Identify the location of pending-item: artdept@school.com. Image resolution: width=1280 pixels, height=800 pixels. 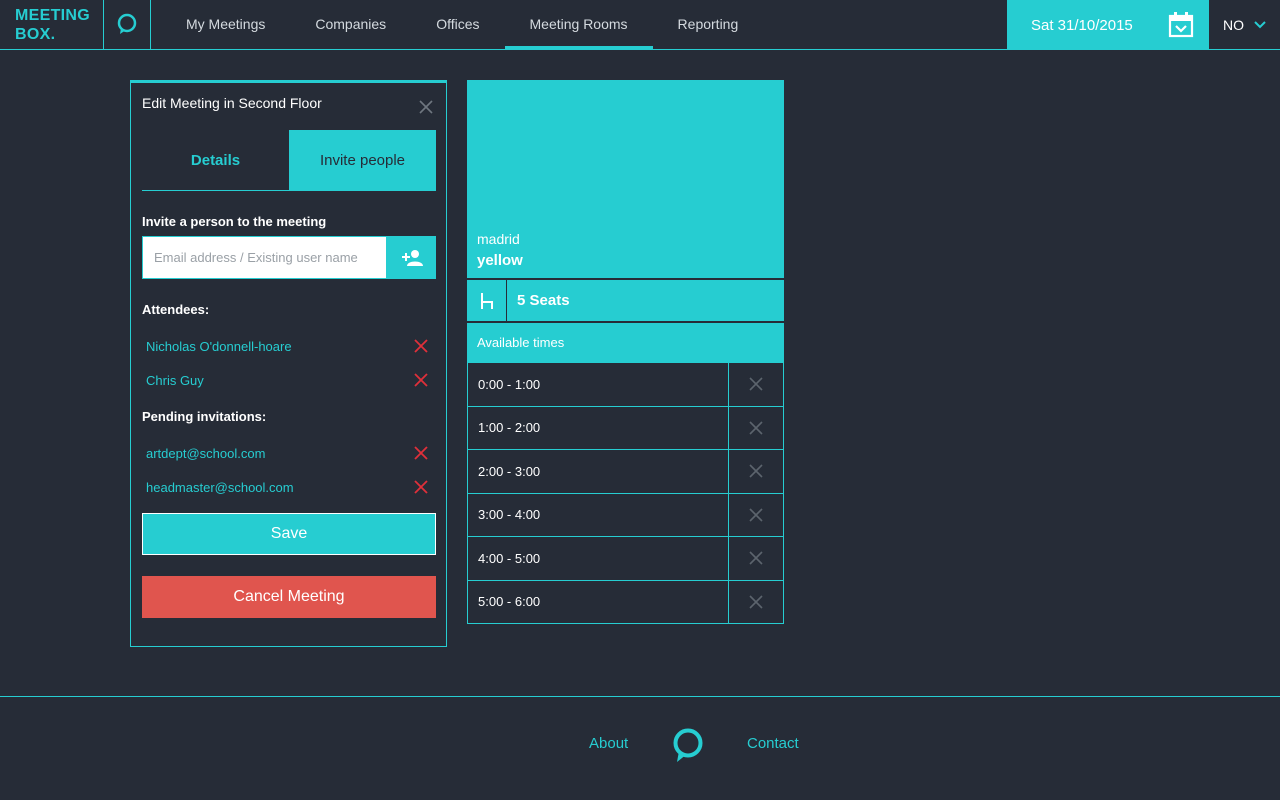
(289, 453).